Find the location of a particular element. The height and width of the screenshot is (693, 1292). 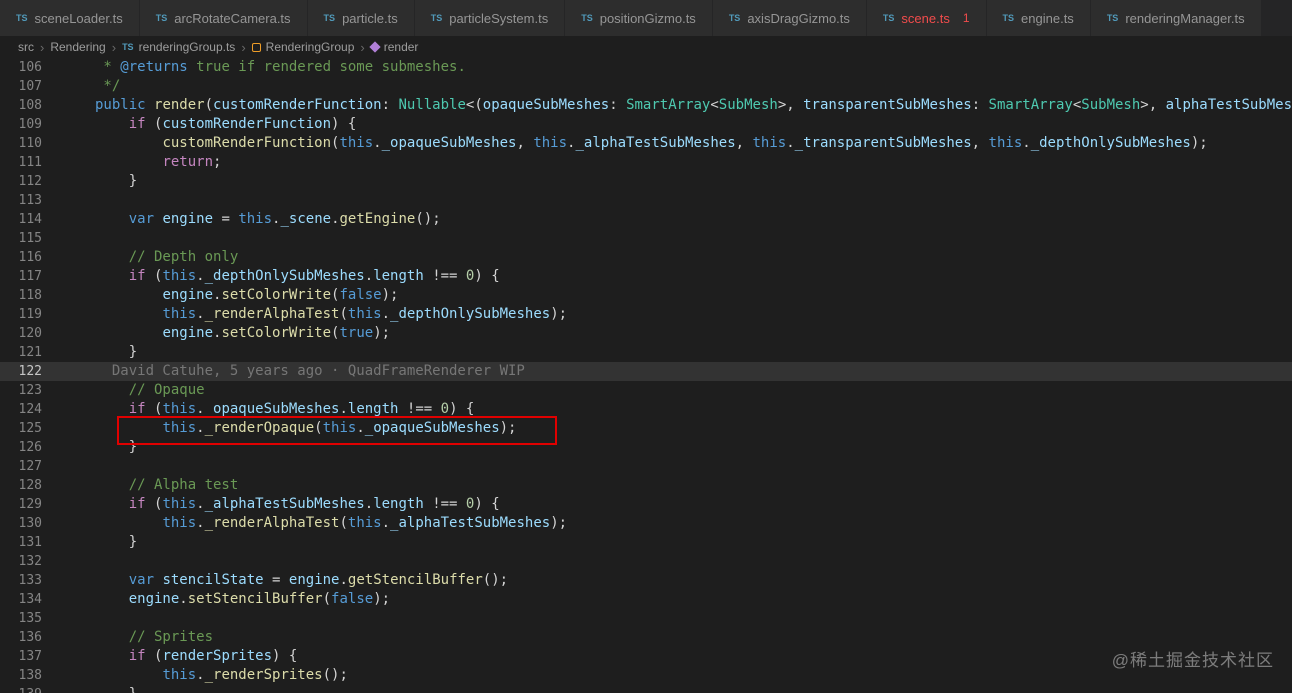

code-token: SmartArray is located at coordinates (668, 105).